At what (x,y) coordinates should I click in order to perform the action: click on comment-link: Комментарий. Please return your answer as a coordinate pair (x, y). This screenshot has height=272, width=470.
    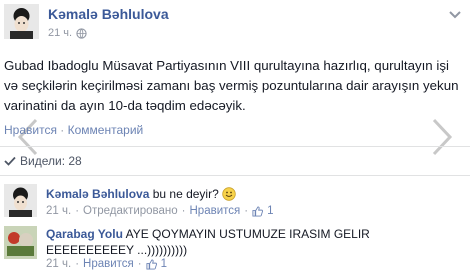
    Looking at the image, I should click on (106, 130).